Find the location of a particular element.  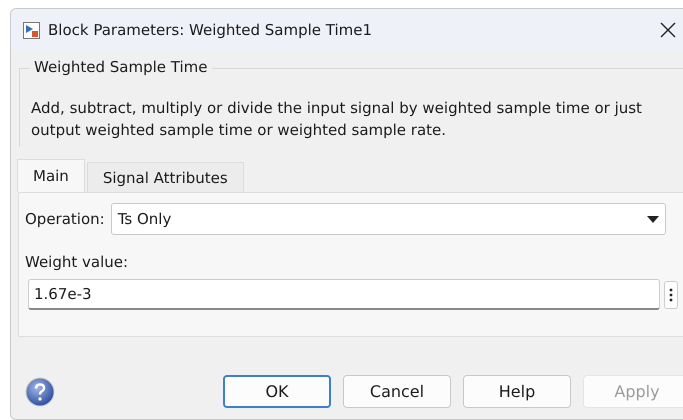

operation-label: Operation: is located at coordinates (65, 219).